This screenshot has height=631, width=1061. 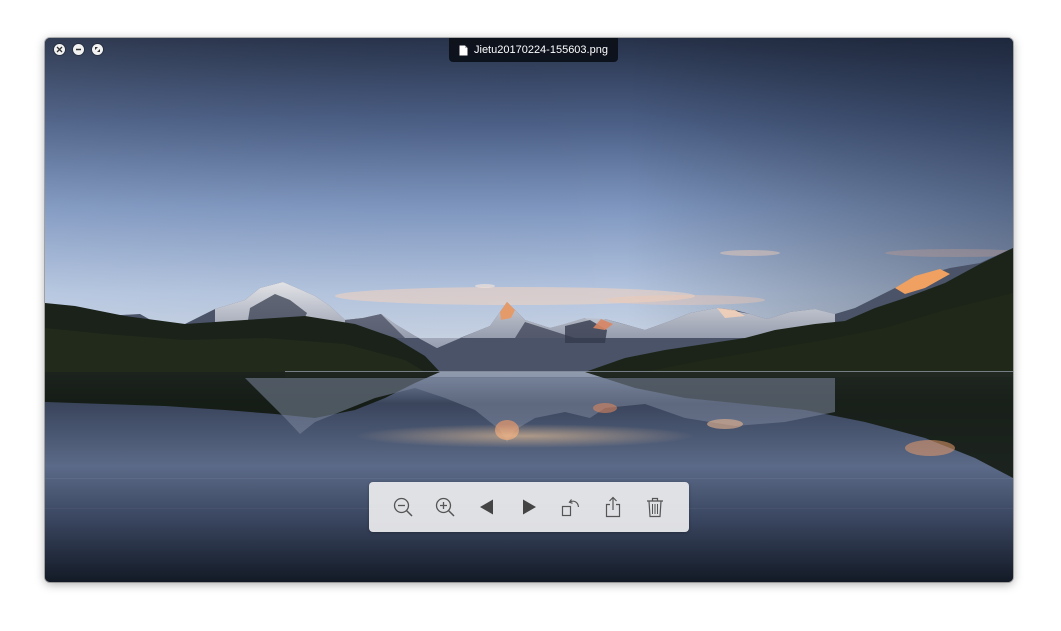 I want to click on zoom-out-button, so click(x=403, y=507).